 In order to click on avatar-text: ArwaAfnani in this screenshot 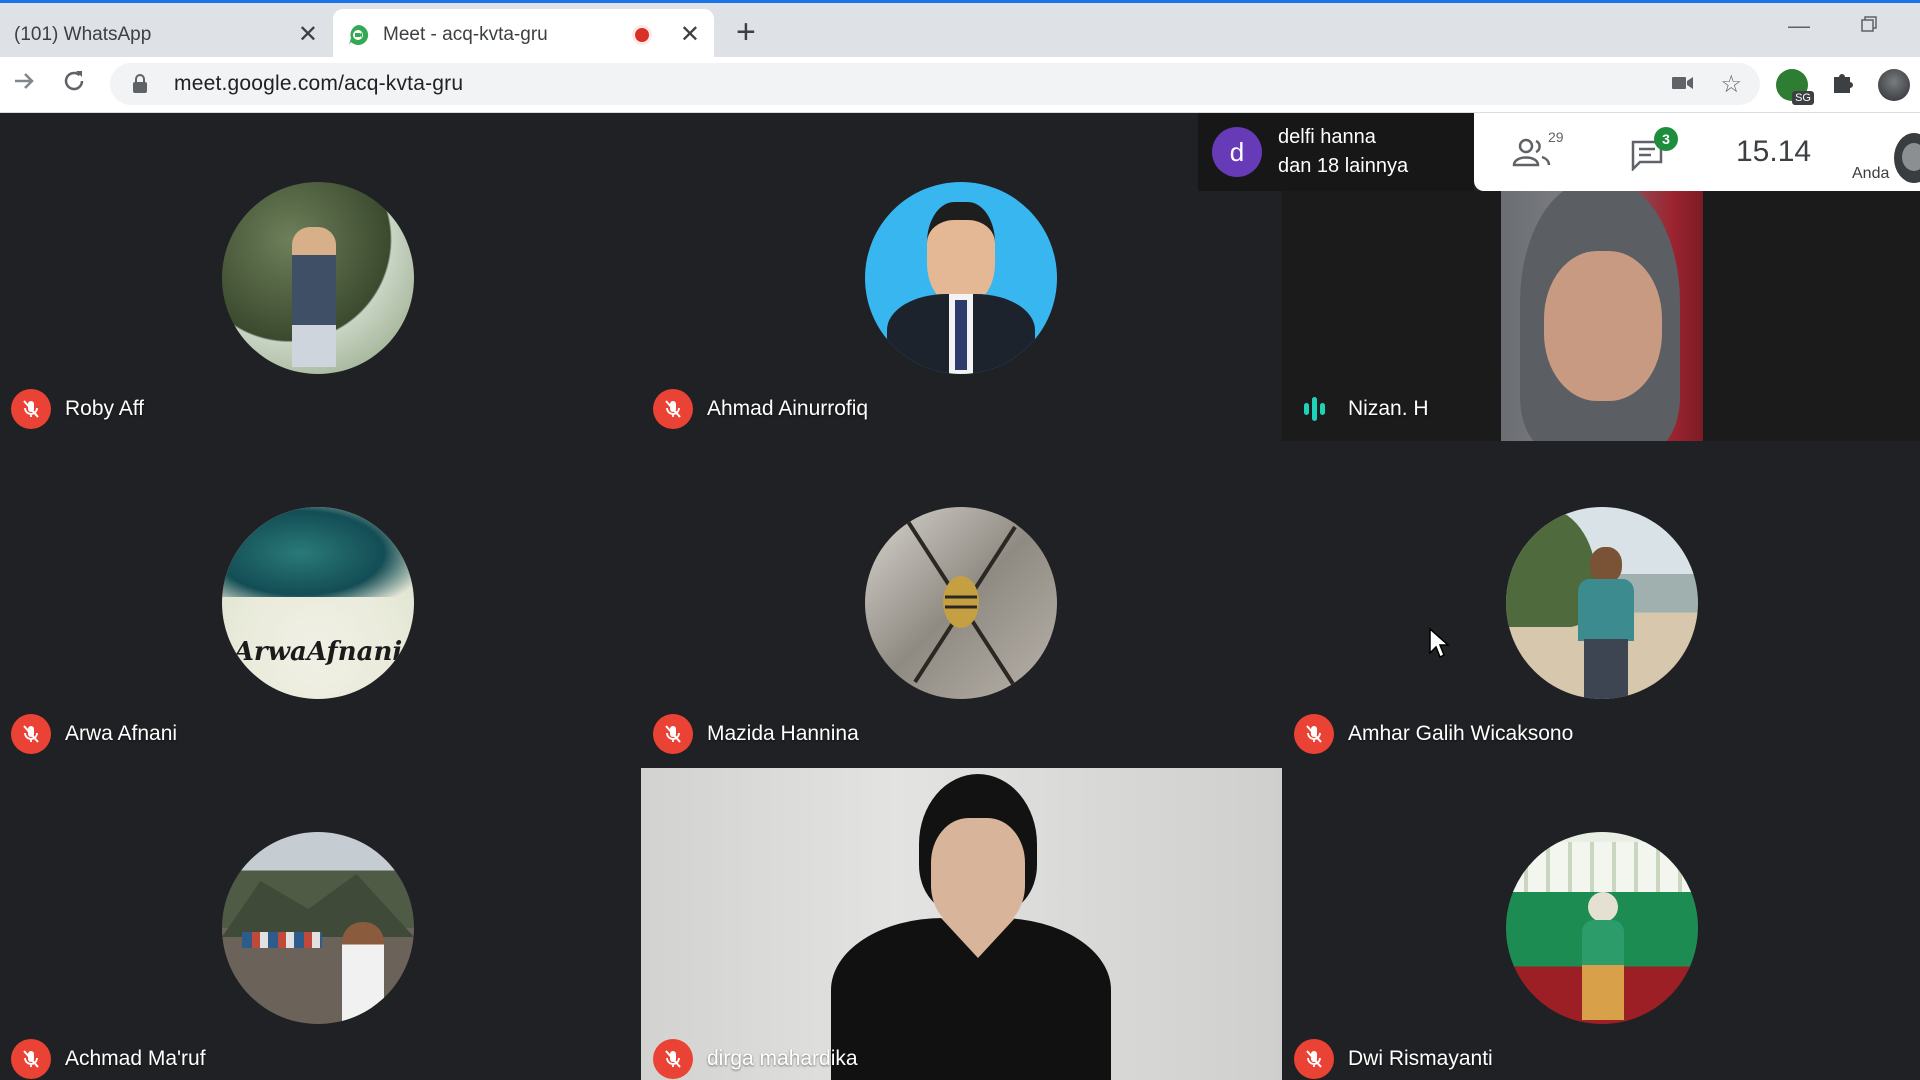, I will do `click(318, 652)`.